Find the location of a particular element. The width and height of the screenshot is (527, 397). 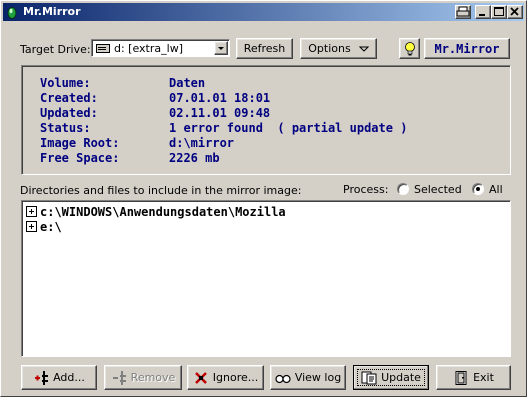

info-key: Updated: is located at coordinates (69, 113).